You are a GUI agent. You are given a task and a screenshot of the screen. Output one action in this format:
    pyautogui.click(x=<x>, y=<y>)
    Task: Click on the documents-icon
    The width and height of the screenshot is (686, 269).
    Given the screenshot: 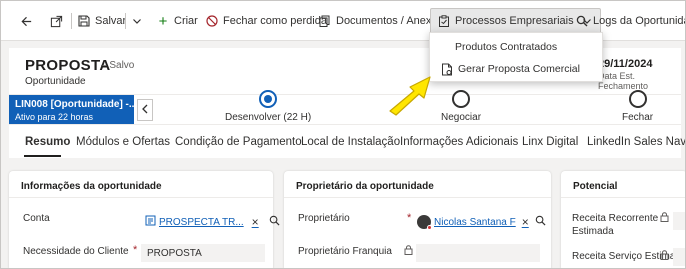 What is the action you would take?
    pyautogui.click(x=325, y=21)
    